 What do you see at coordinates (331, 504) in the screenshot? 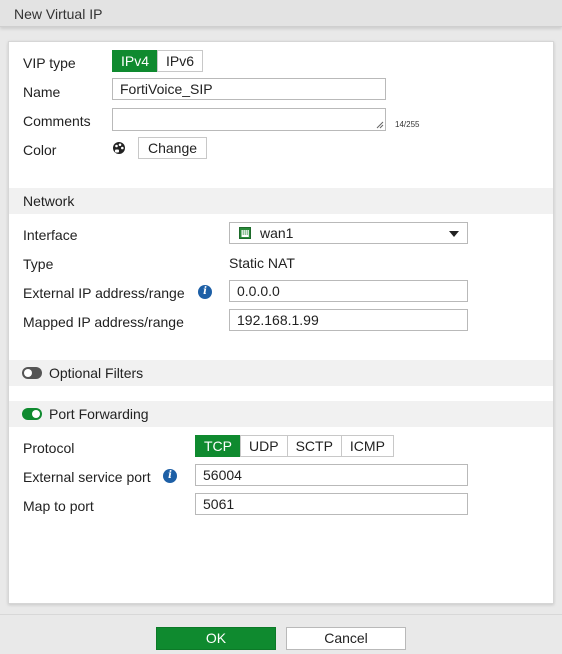
I see `map-port-input` at bounding box center [331, 504].